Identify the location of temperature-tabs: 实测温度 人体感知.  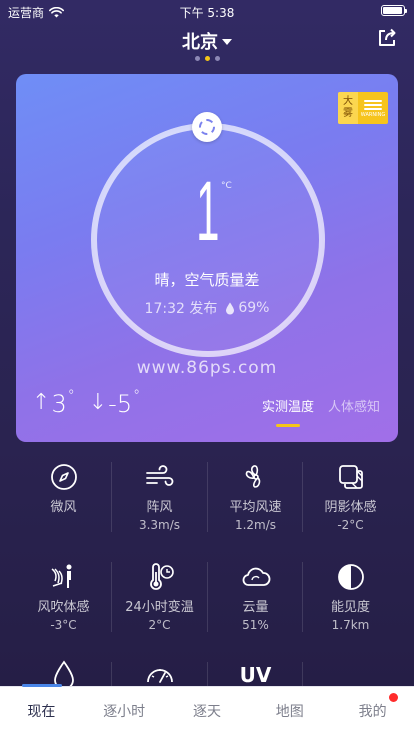
(321, 411).